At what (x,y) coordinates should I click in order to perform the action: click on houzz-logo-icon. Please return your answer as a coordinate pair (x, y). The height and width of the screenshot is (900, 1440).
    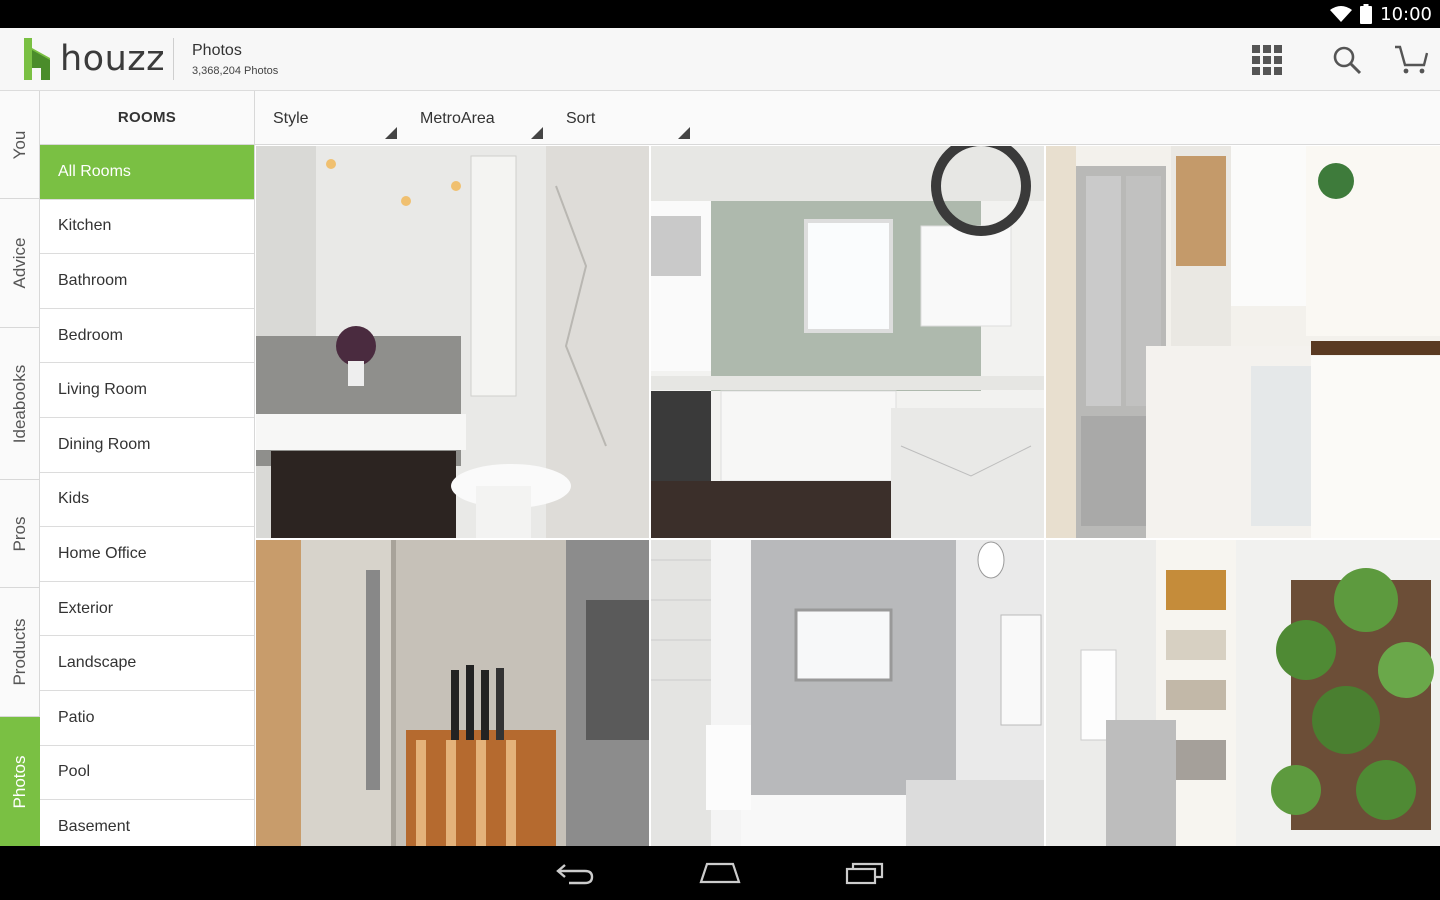
    Looking at the image, I should click on (37, 59).